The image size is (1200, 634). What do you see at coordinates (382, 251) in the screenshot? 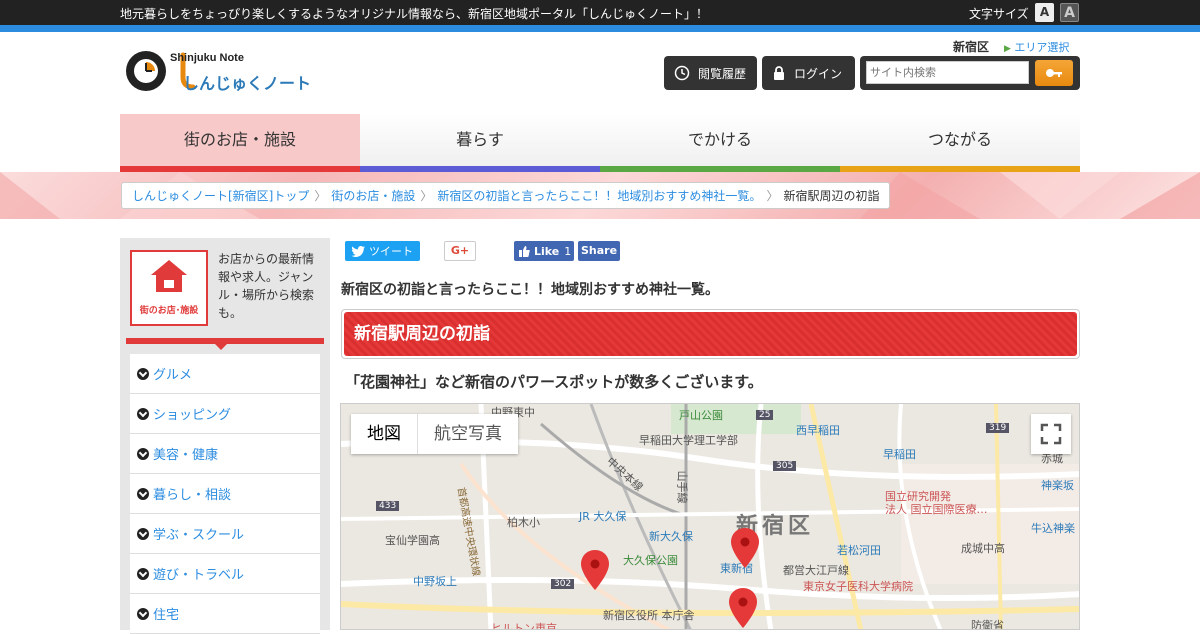
I see `tweet-button: ツイート` at bounding box center [382, 251].